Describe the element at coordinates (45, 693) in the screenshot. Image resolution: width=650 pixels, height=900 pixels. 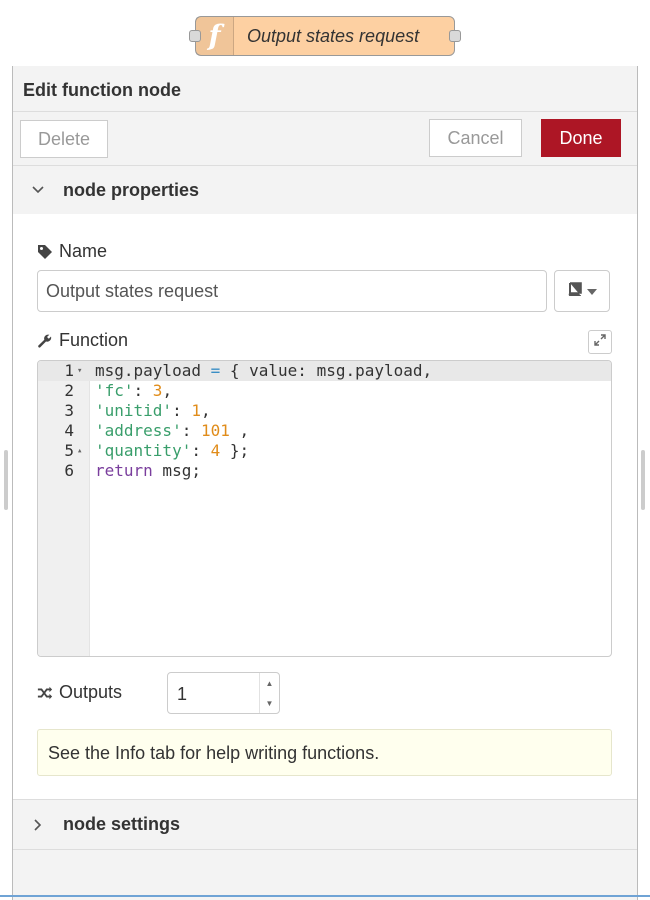
I see `shuffle-icon` at that location.